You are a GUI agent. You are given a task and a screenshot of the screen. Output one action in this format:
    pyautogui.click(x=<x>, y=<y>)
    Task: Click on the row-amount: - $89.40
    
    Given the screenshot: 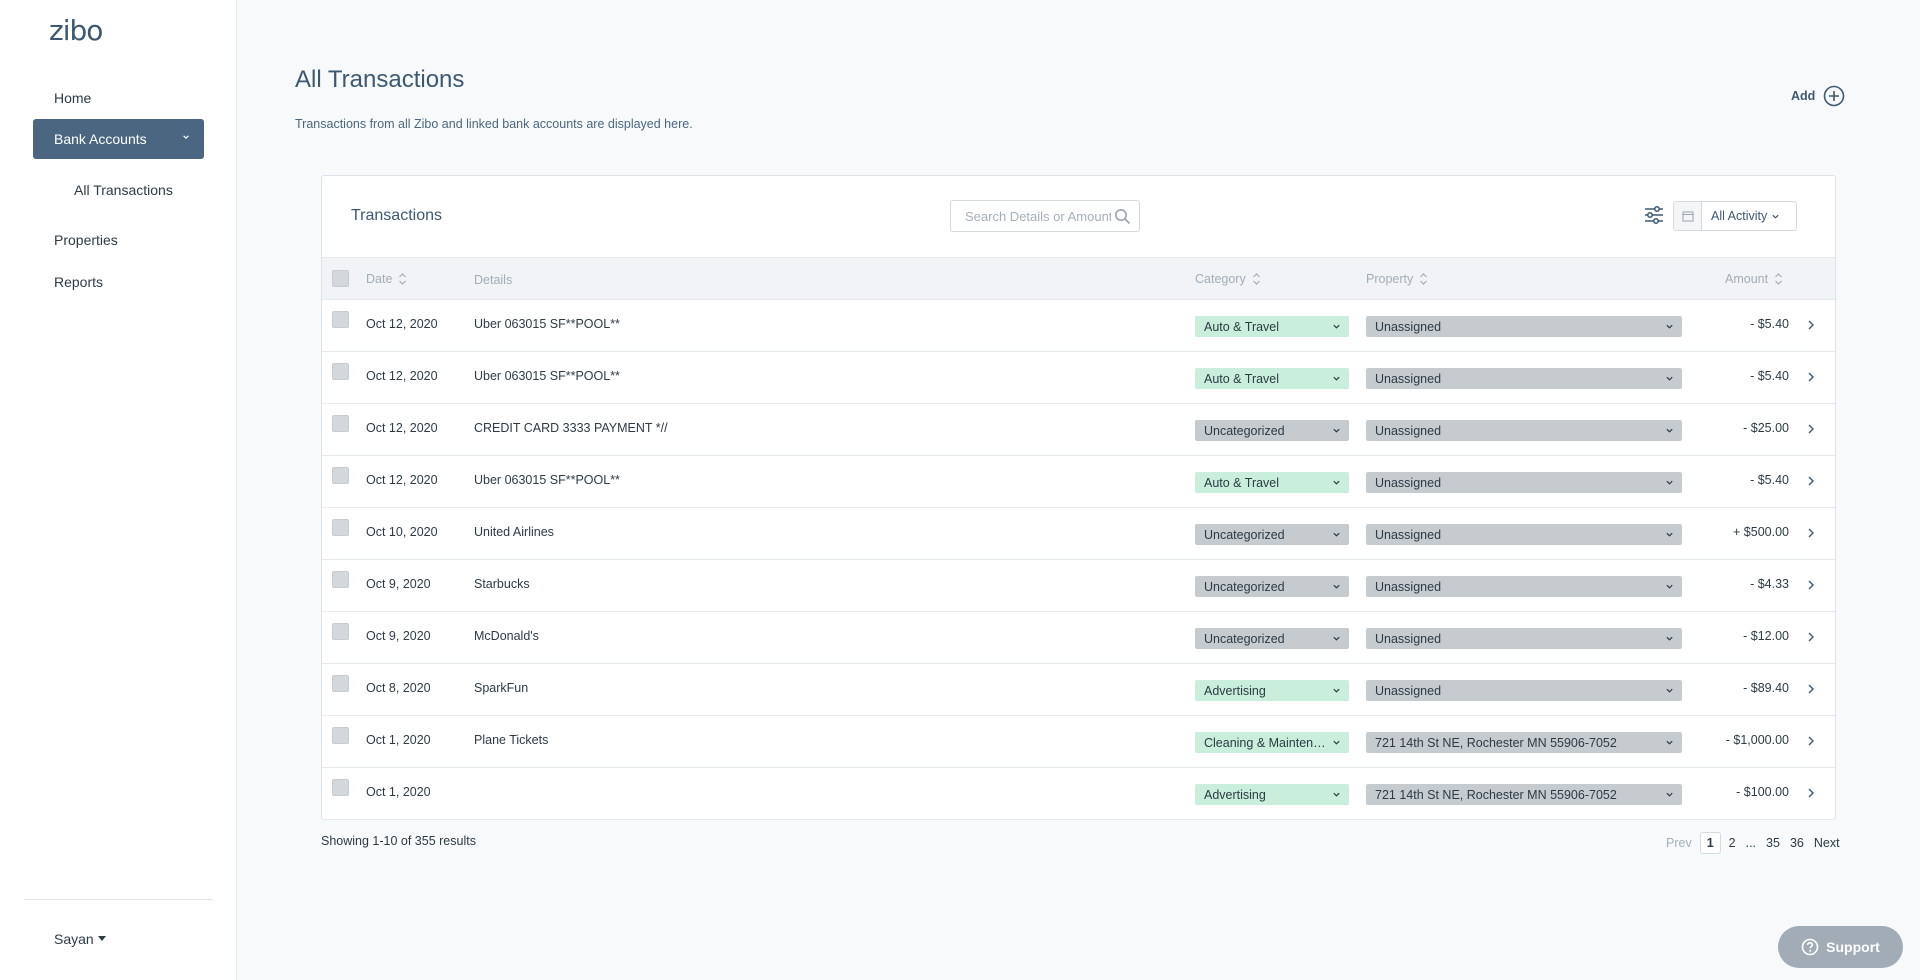 What is the action you would take?
    pyautogui.click(x=1766, y=688)
    